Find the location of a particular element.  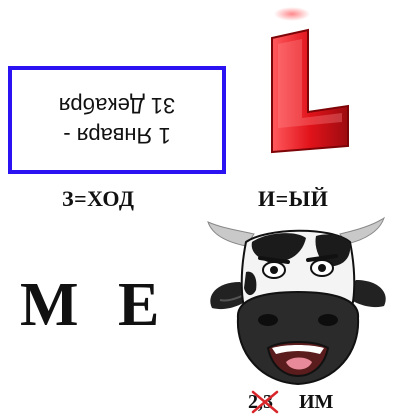

calendar-text: 1 Января - 31 Декабря is located at coordinates (117, 120).